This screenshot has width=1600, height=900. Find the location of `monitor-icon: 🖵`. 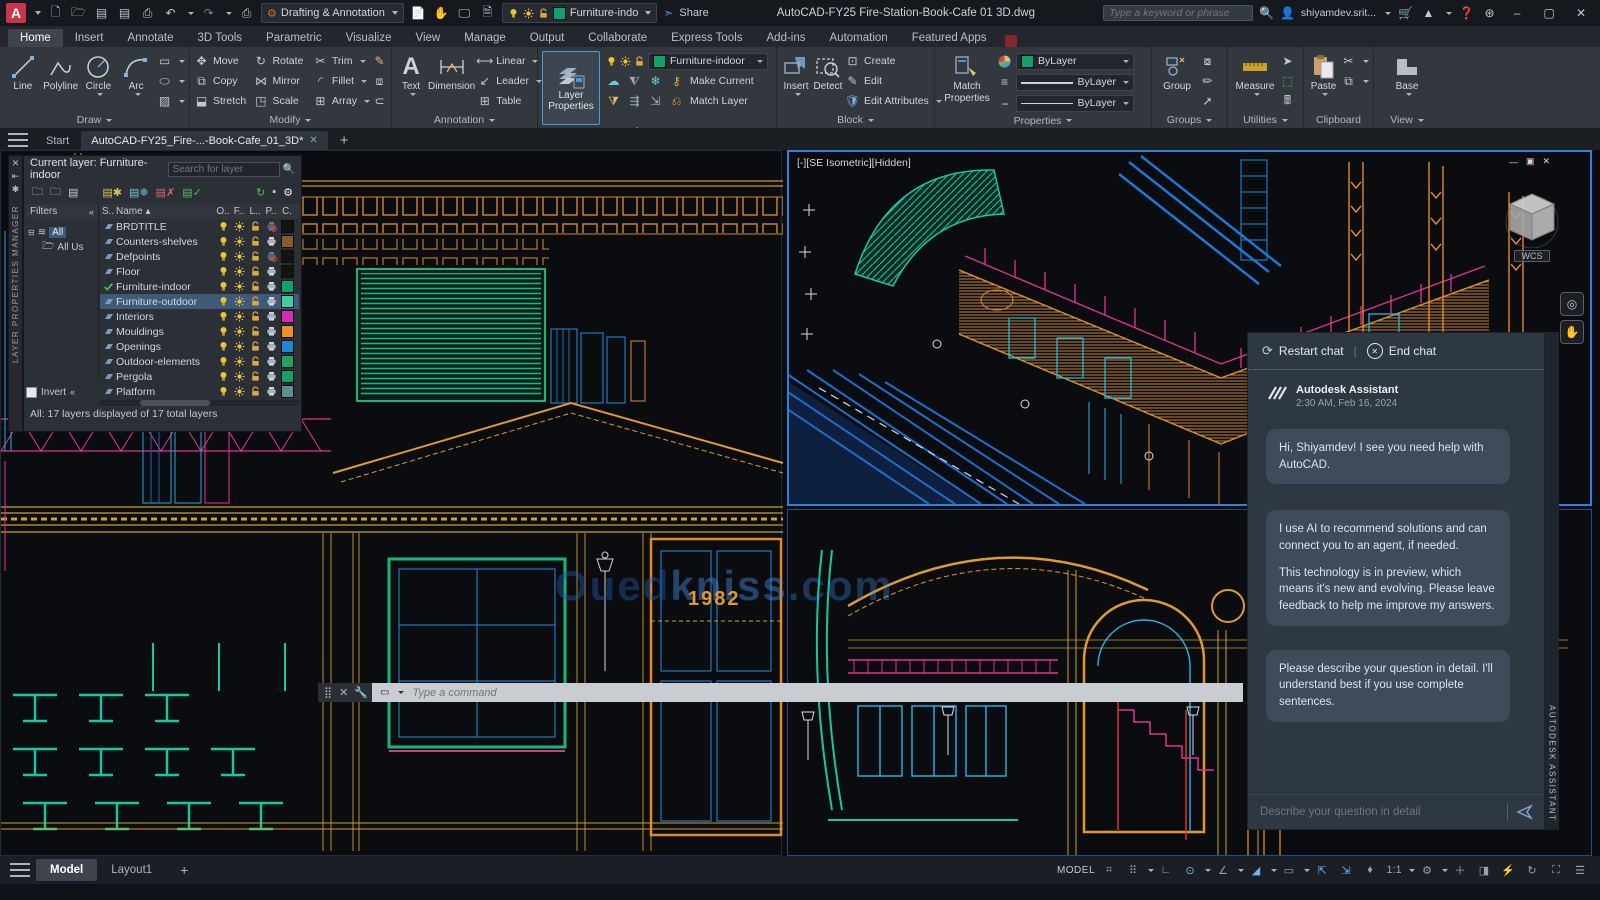

monitor-icon: 🖵 is located at coordinates (464, 13).